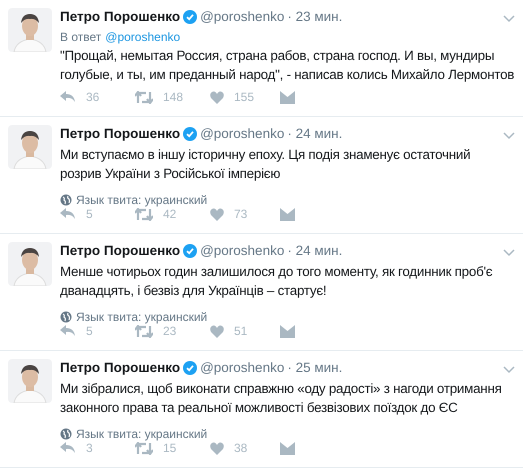  Describe the element at coordinates (81, 37) in the screenshot. I see `reply-label: В ответ` at that location.